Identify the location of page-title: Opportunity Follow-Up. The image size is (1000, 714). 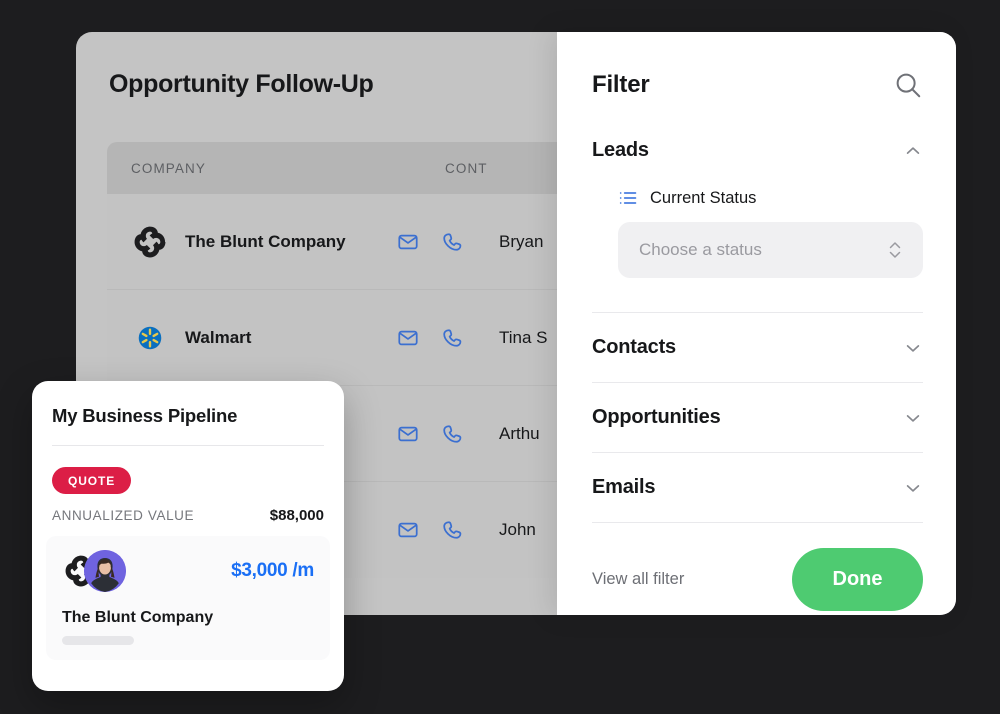
(241, 84).